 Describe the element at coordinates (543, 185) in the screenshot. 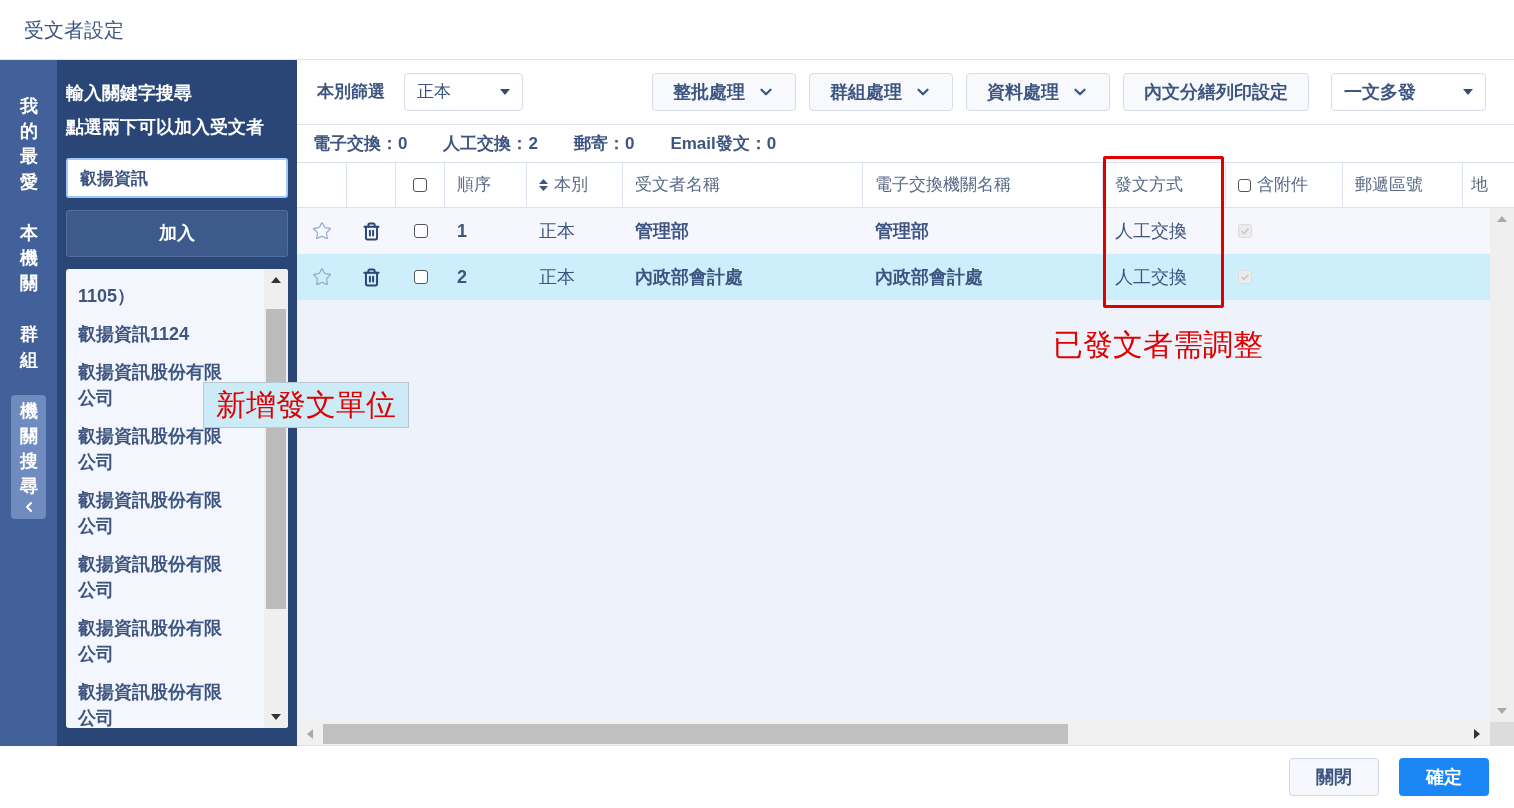

I see `sort-icon` at that location.